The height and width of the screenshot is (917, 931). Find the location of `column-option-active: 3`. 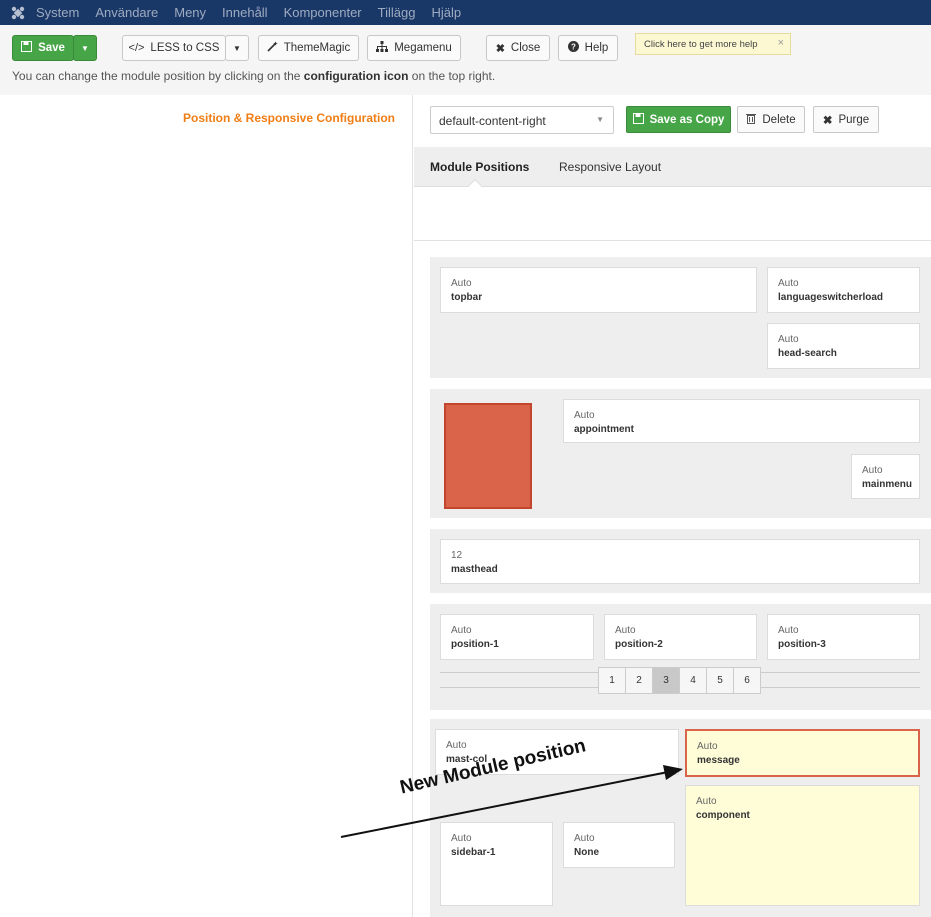

column-option-active: 3 is located at coordinates (666, 680).